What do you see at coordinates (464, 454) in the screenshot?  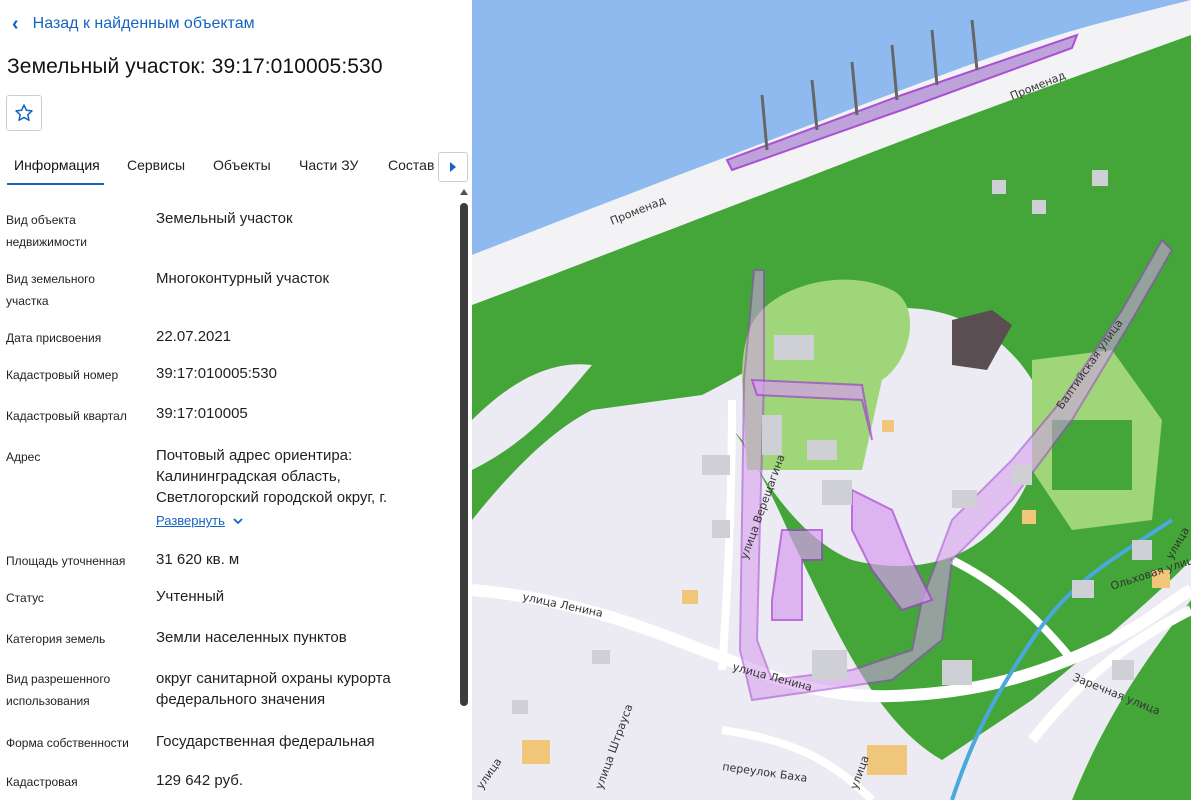 I see `scrollbar-thumb` at bounding box center [464, 454].